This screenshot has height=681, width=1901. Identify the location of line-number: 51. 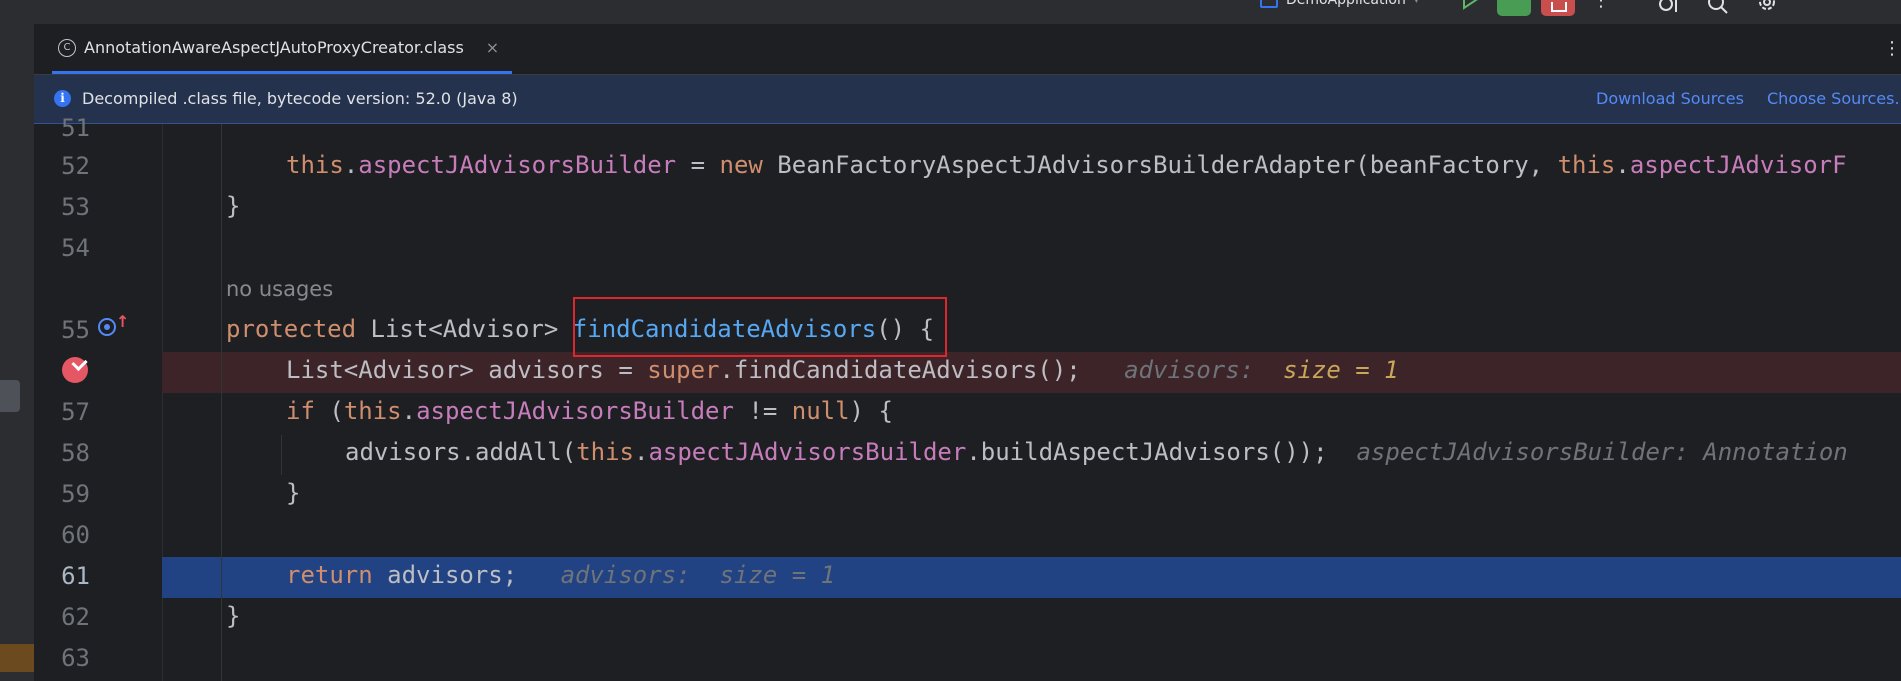
(75, 128).